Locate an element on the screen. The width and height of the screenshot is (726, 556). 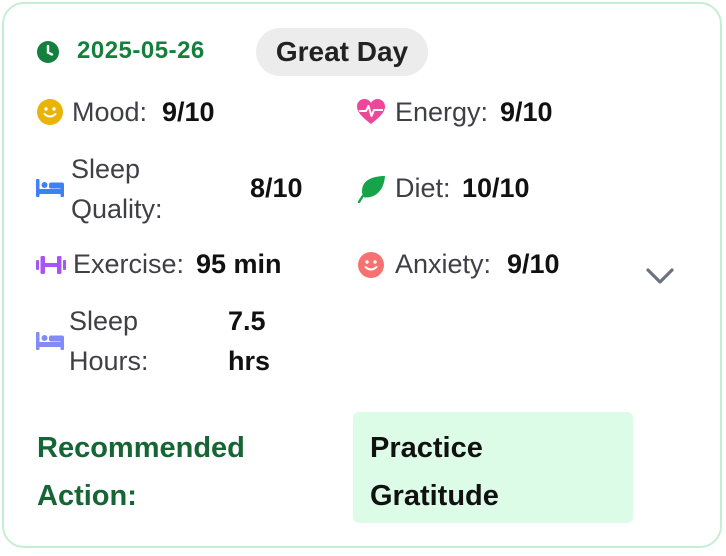
energy-label: Energy: is located at coordinates (442, 112).